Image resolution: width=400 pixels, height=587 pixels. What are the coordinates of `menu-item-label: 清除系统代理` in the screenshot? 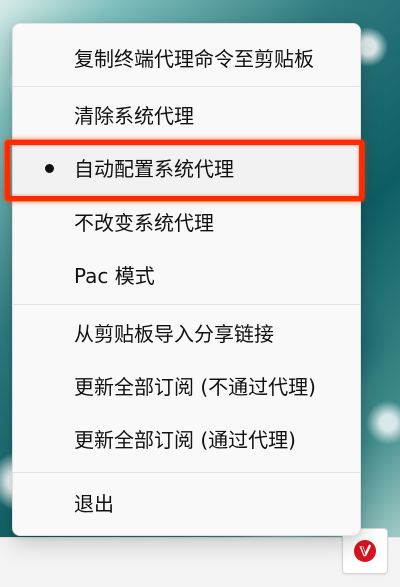 It's located at (134, 116).